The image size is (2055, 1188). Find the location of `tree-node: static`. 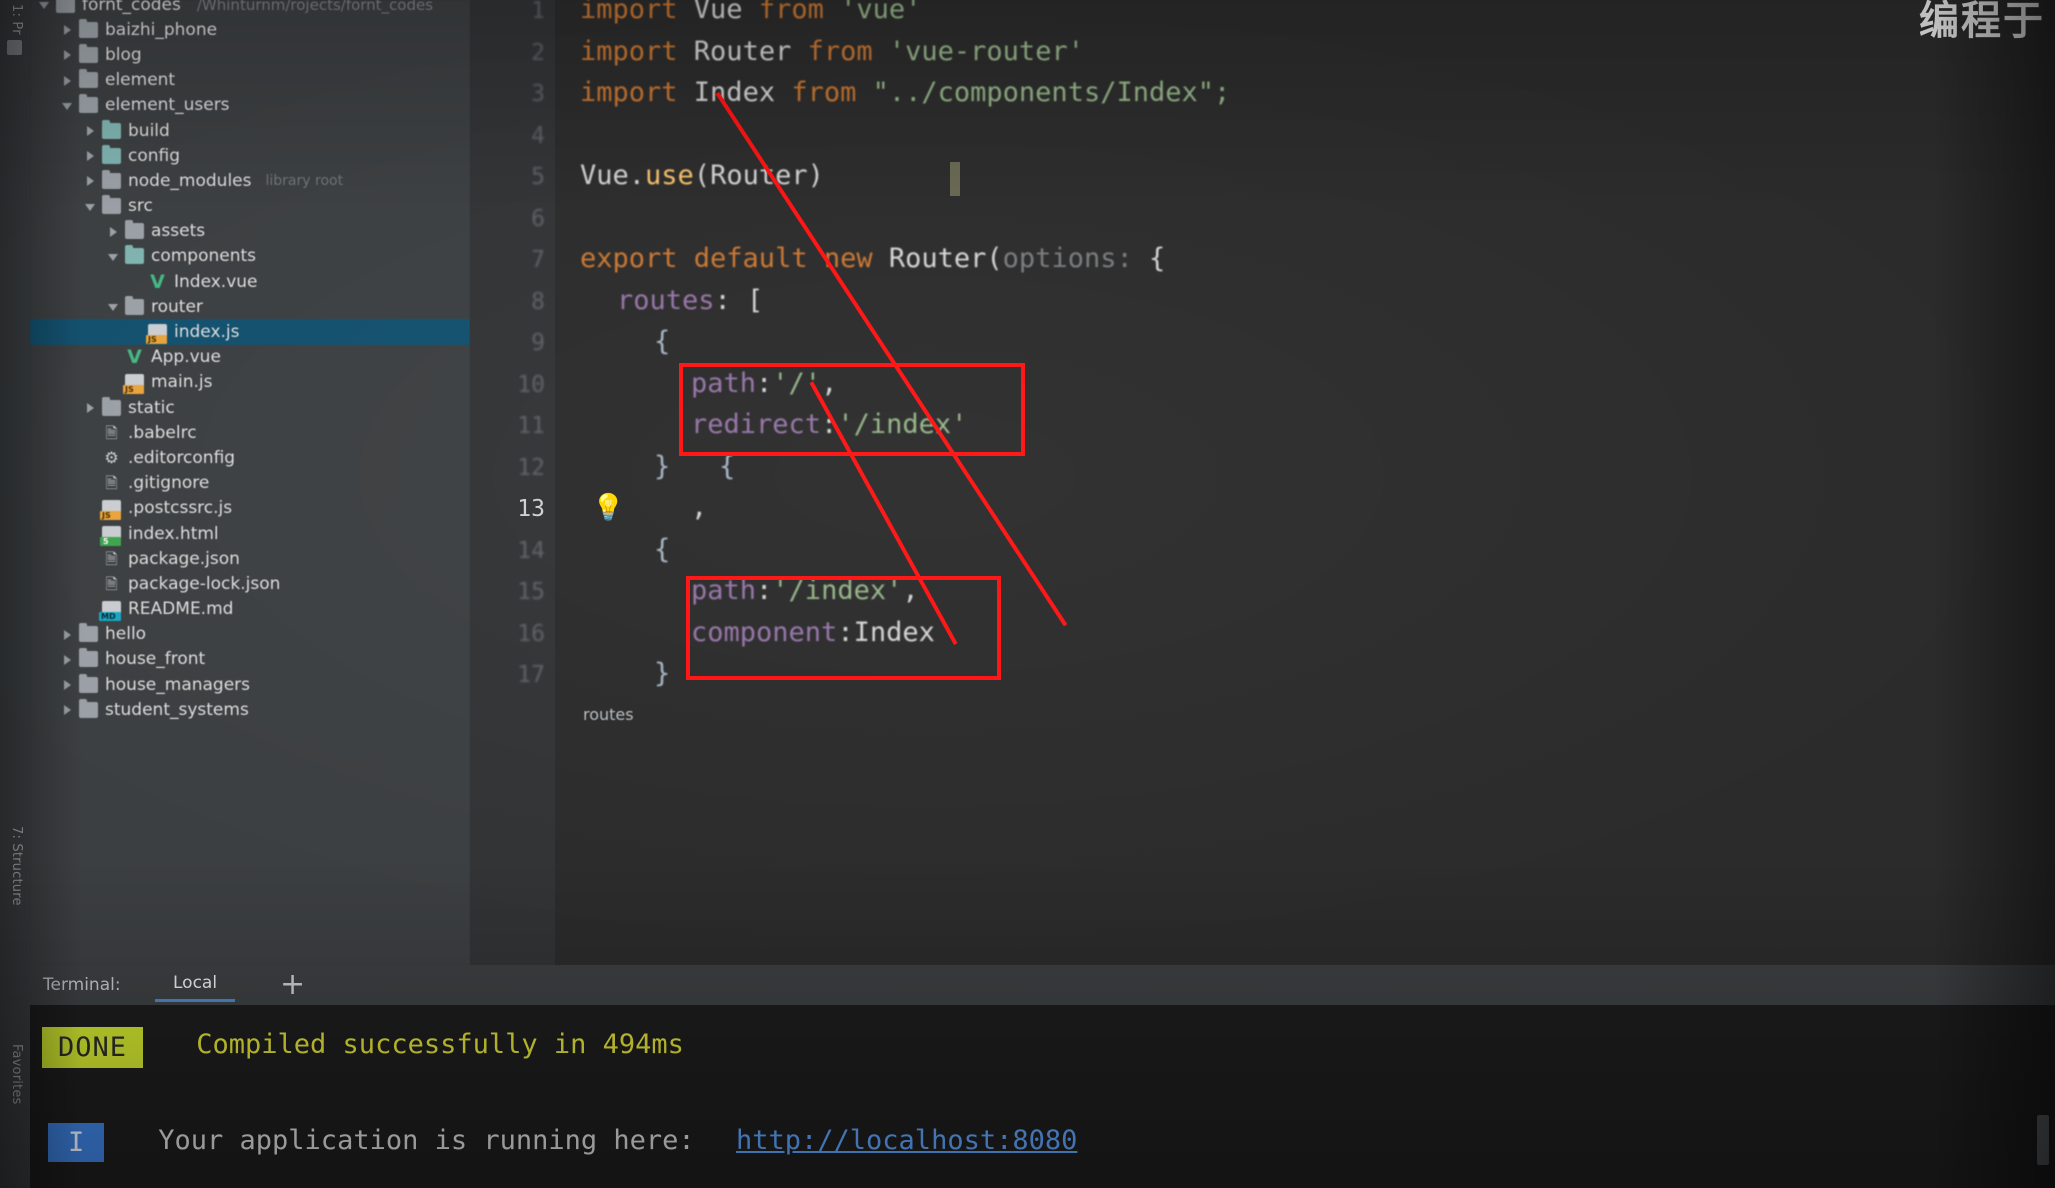

tree-node: static is located at coordinates (250, 407).